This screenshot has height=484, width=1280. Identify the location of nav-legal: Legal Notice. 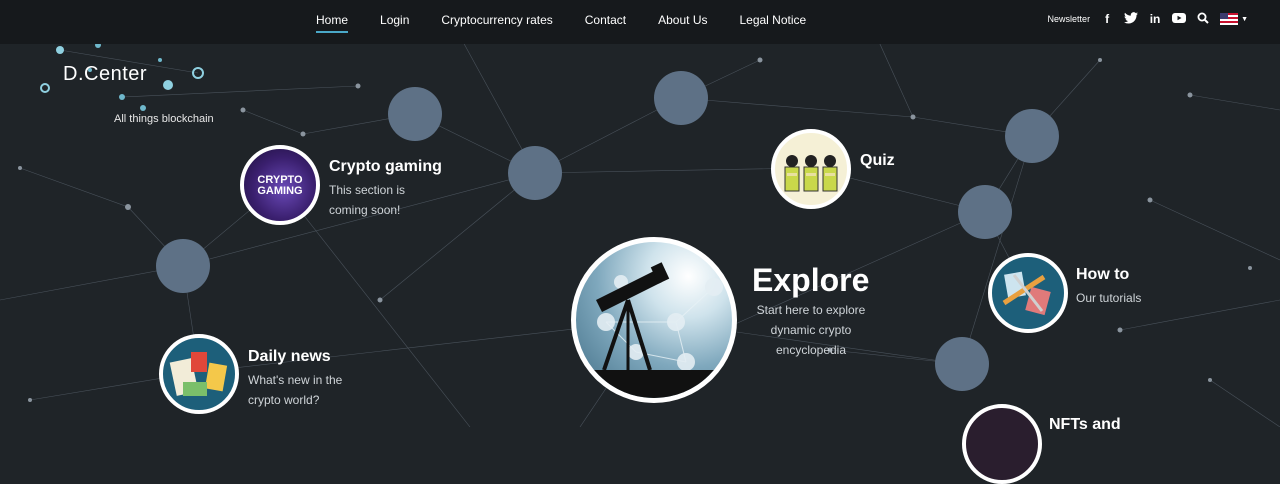
(772, 23).